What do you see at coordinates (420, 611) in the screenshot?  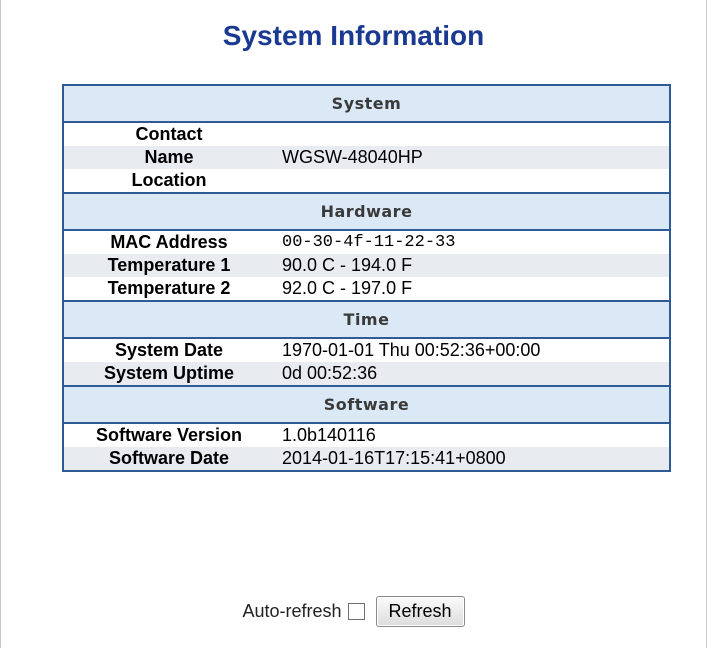 I see `refresh-button: Refresh` at bounding box center [420, 611].